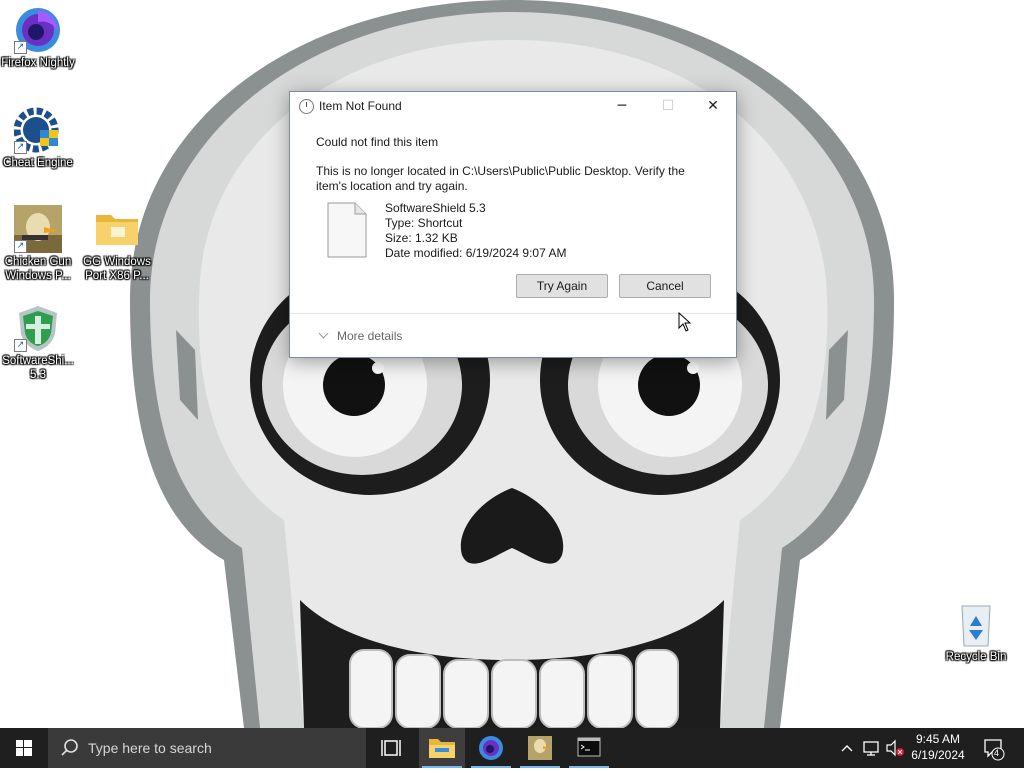 The image size is (1024, 773). I want to click on maximize-button: ☐, so click(668, 106).